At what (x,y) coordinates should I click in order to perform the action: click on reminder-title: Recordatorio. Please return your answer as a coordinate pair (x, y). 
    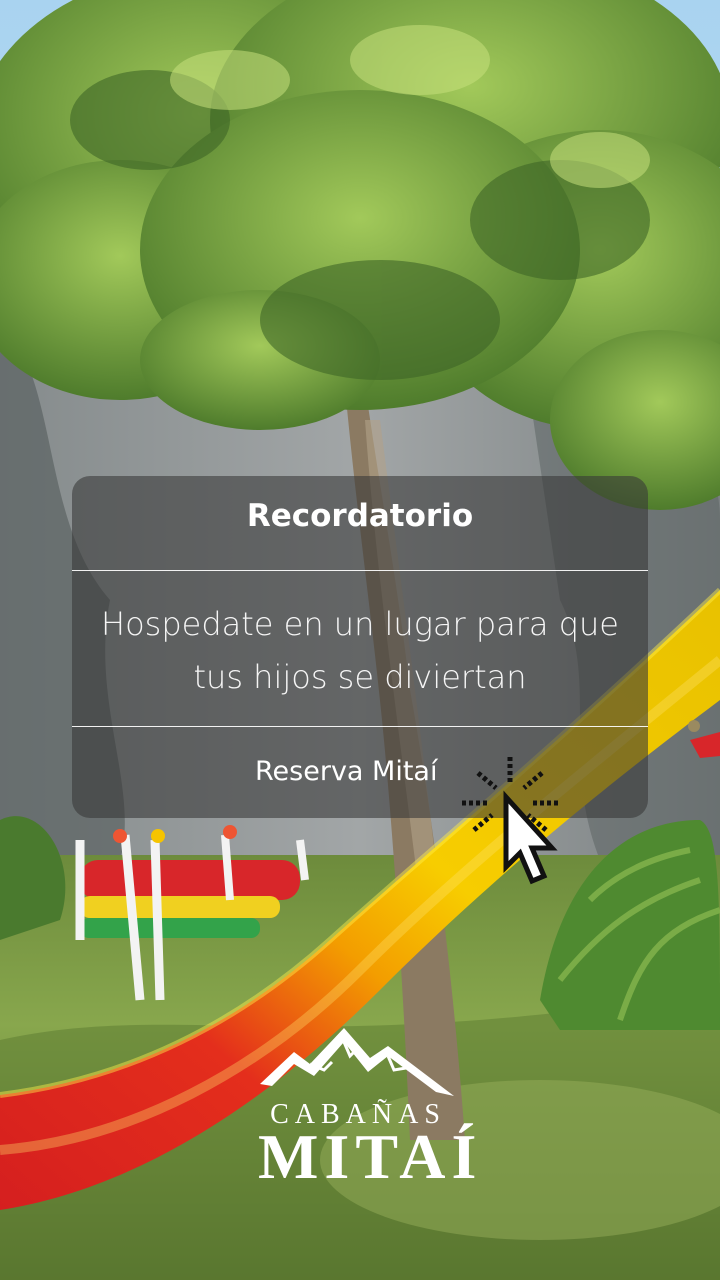
    Looking at the image, I should click on (360, 516).